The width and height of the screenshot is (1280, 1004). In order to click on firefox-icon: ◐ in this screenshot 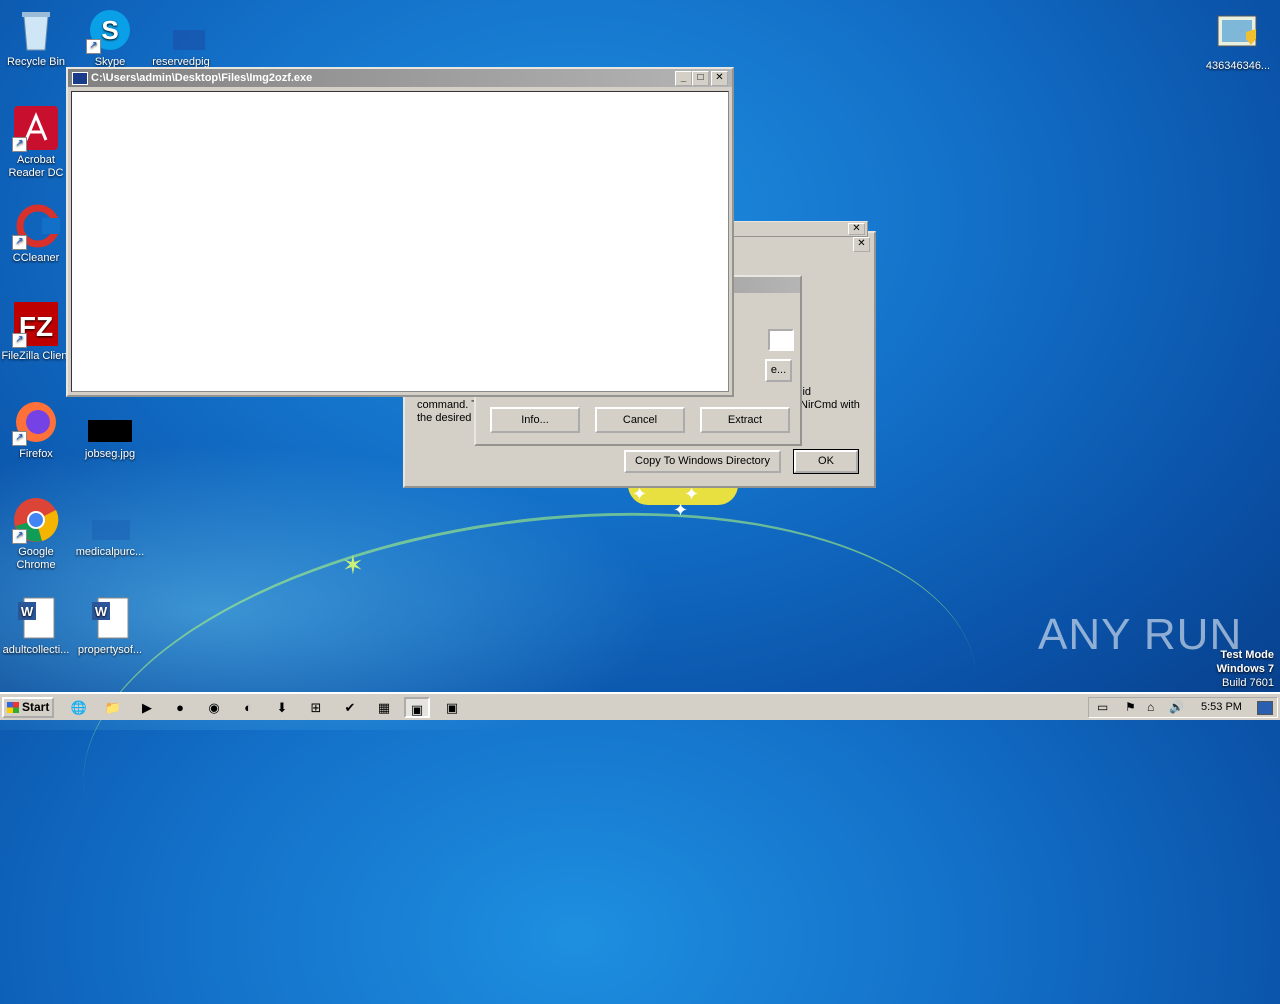, I will do `click(248, 707)`.